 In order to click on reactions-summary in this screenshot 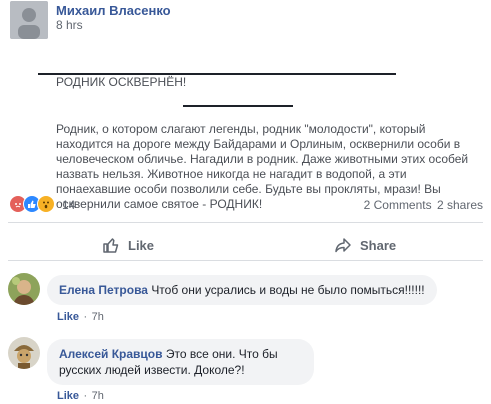, I will do `click(32, 204)`.